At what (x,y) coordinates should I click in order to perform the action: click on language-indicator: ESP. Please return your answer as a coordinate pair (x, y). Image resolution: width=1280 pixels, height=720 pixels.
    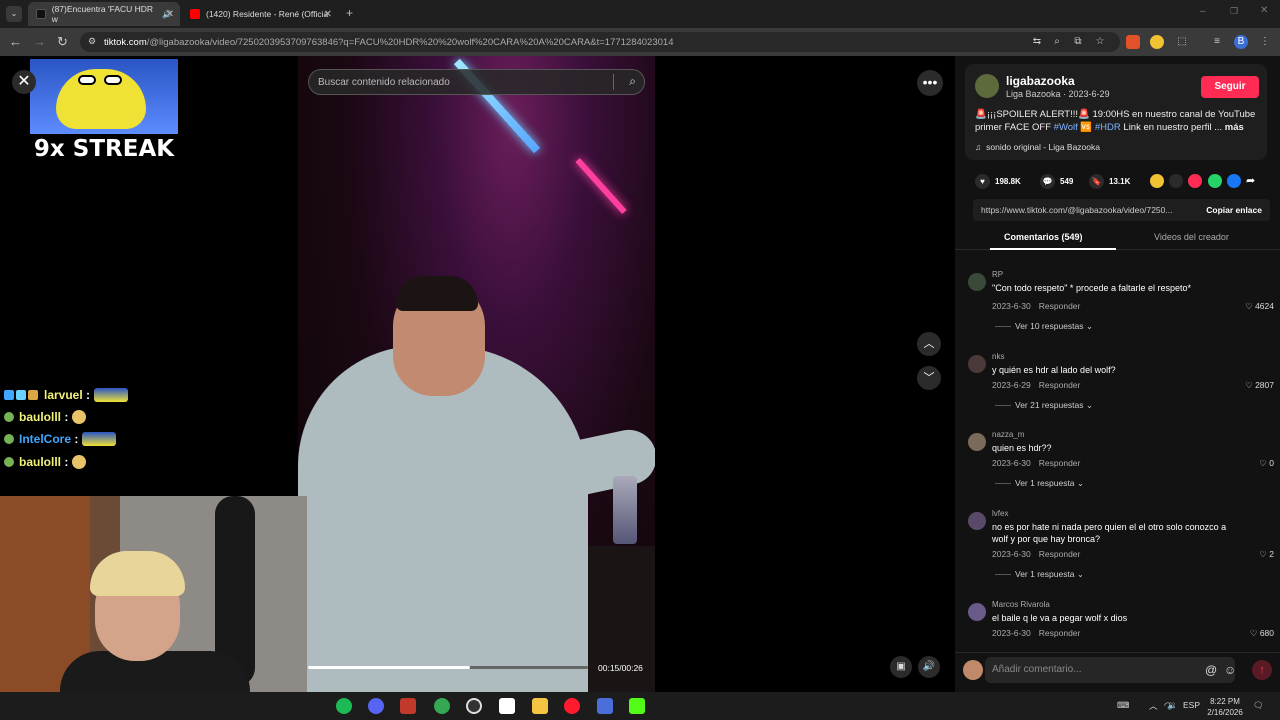
    Looking at the image, I should click on (1191, 705).